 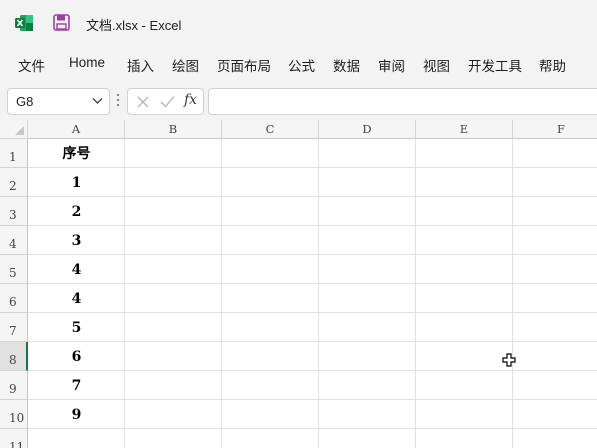 I want to click on col-header-c: C, so click(x=270, y=129).